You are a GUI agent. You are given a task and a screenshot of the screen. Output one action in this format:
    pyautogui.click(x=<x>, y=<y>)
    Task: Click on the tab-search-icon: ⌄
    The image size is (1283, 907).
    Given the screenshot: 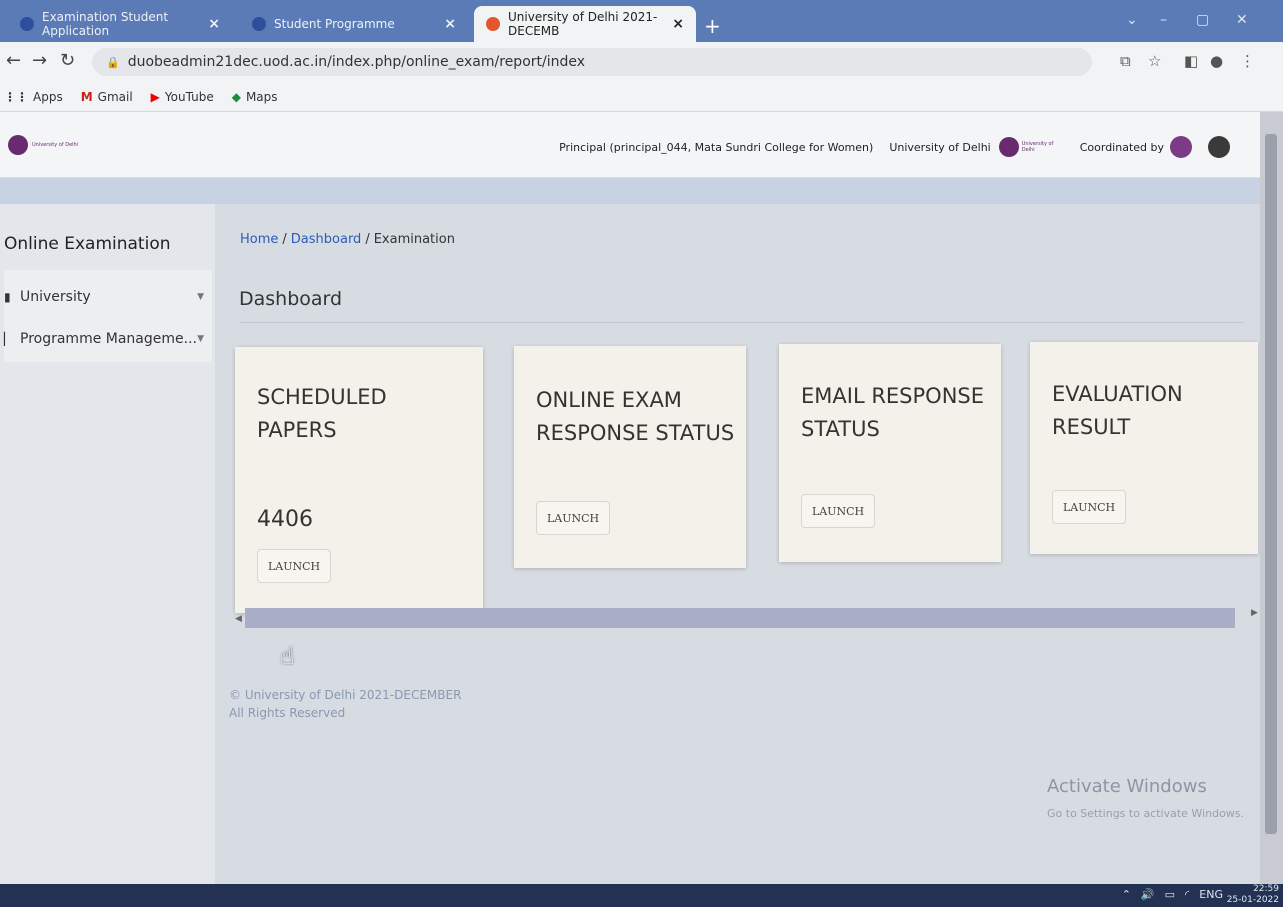 What is the action you would take?
    pyautogui.click(x=1132, y=20)
    